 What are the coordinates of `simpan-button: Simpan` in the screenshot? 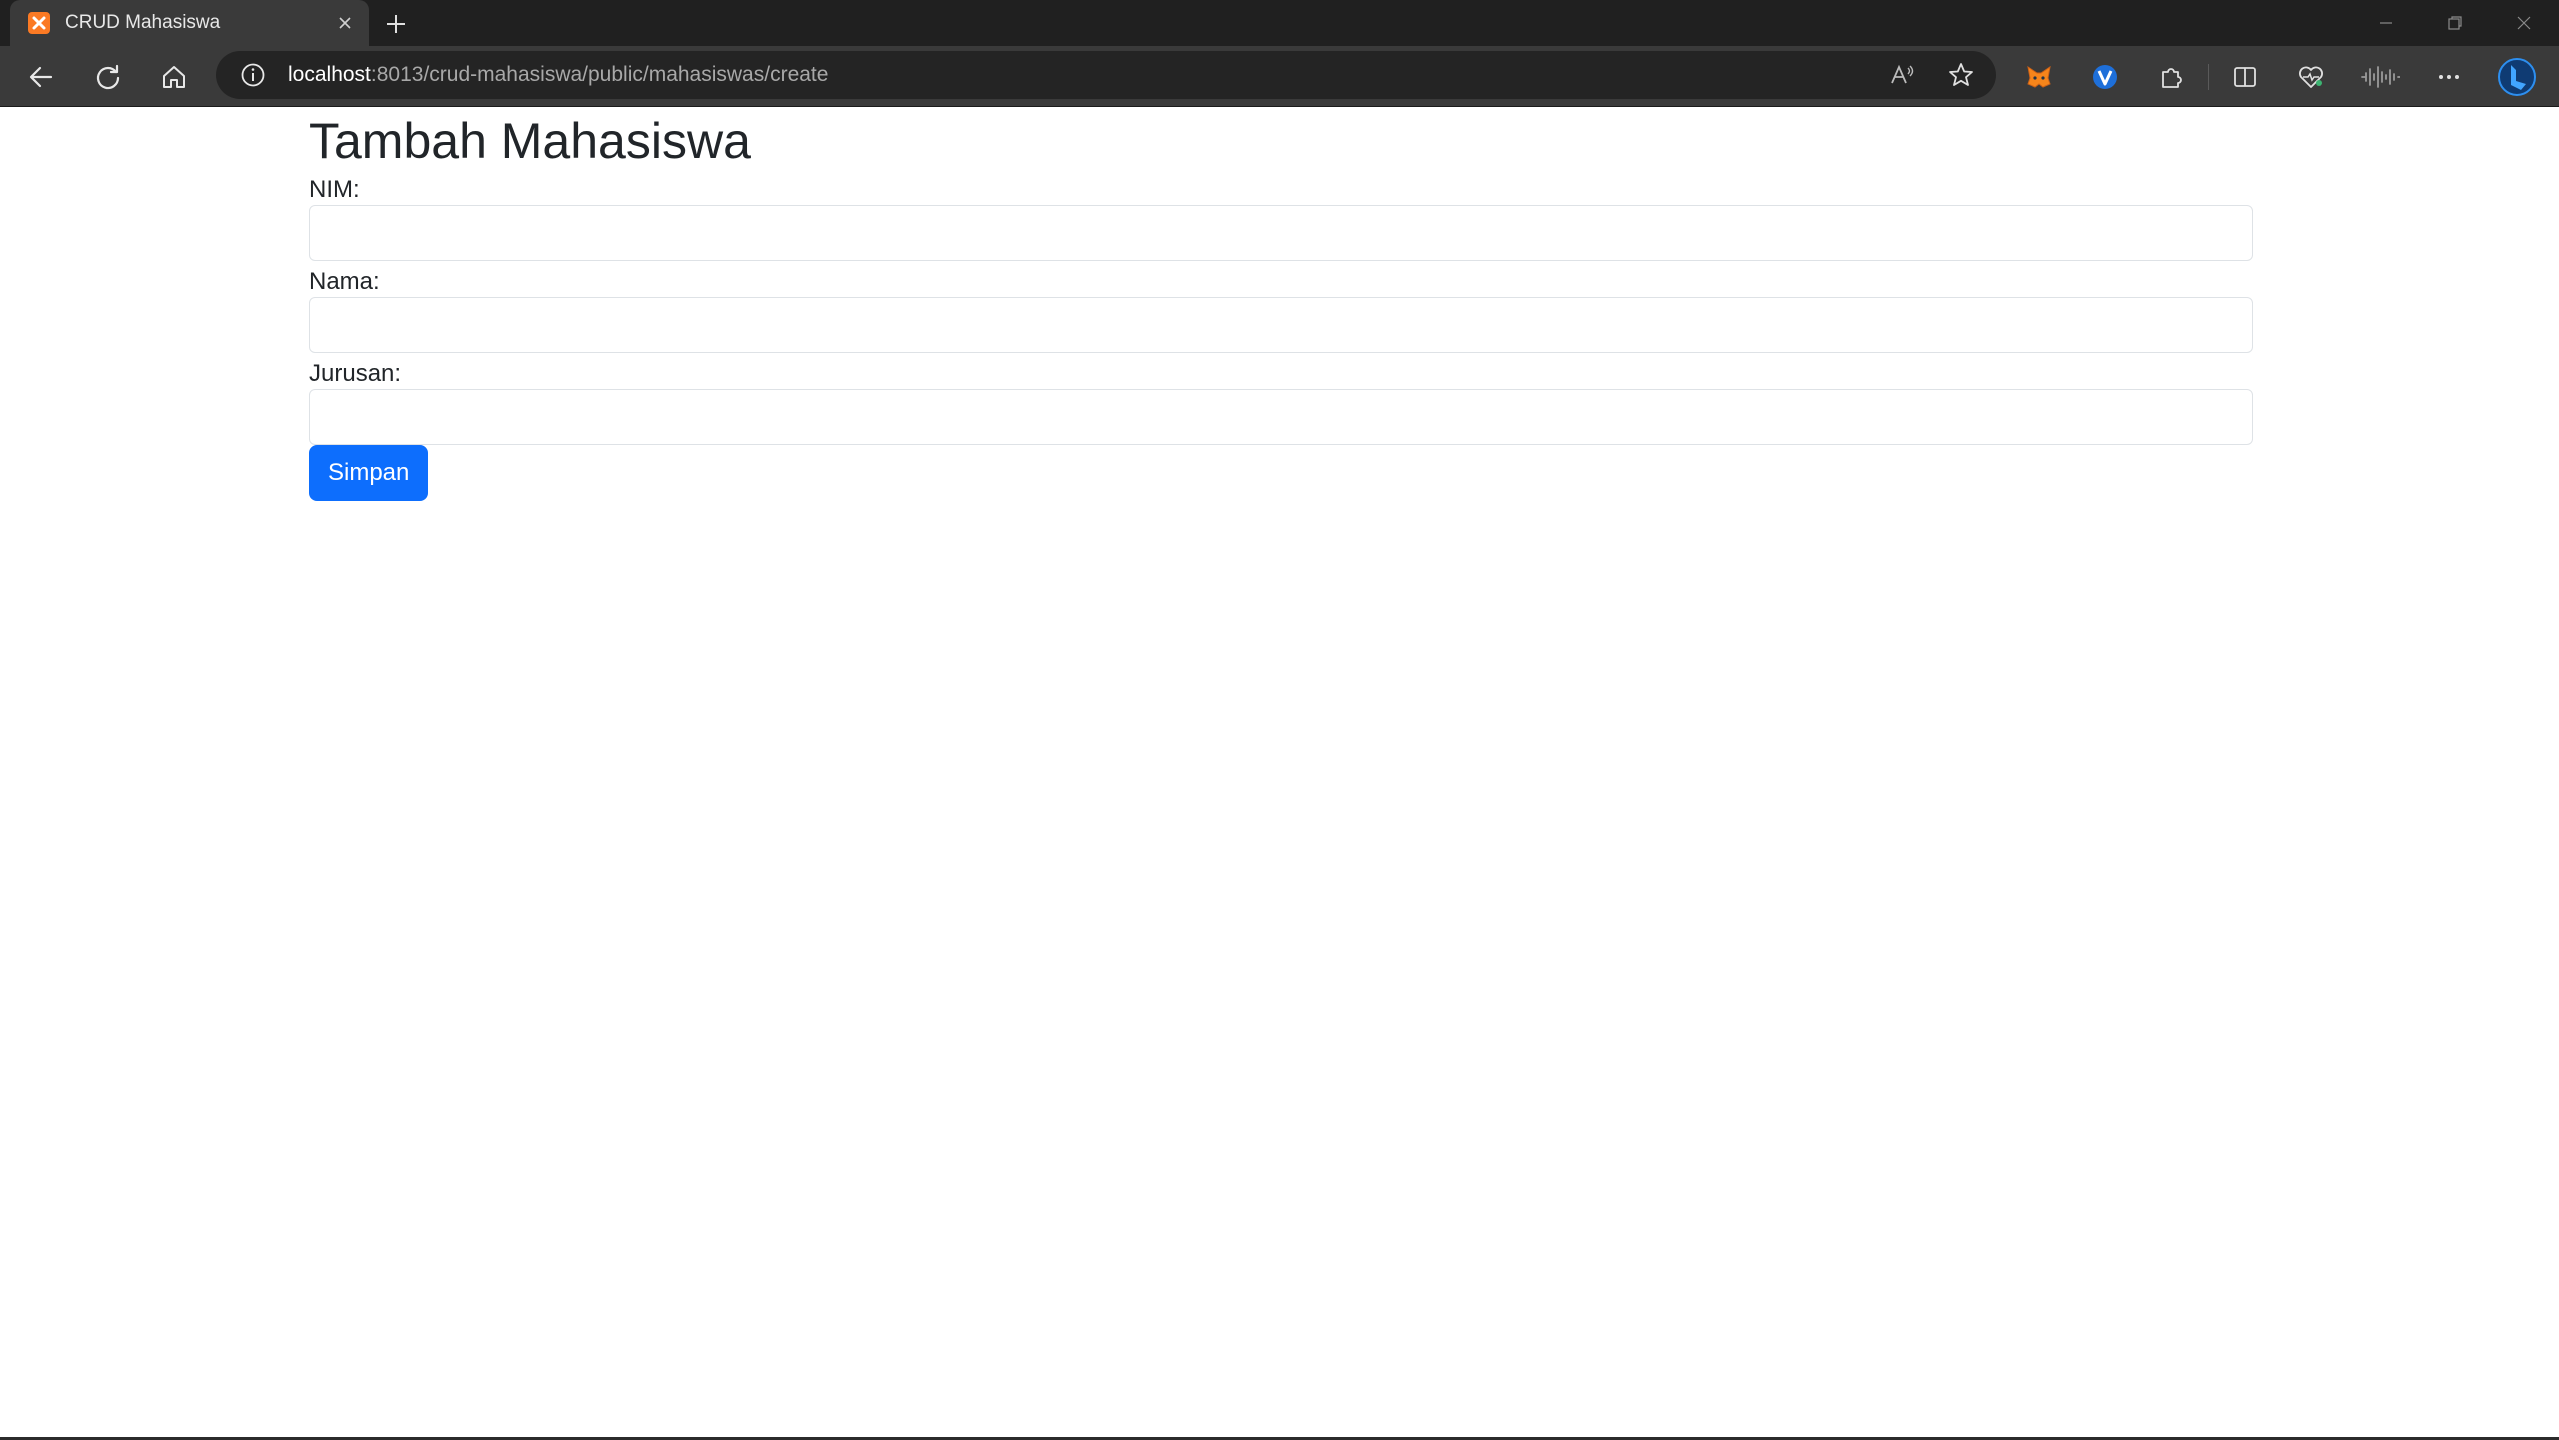 It's located at (369, 473).